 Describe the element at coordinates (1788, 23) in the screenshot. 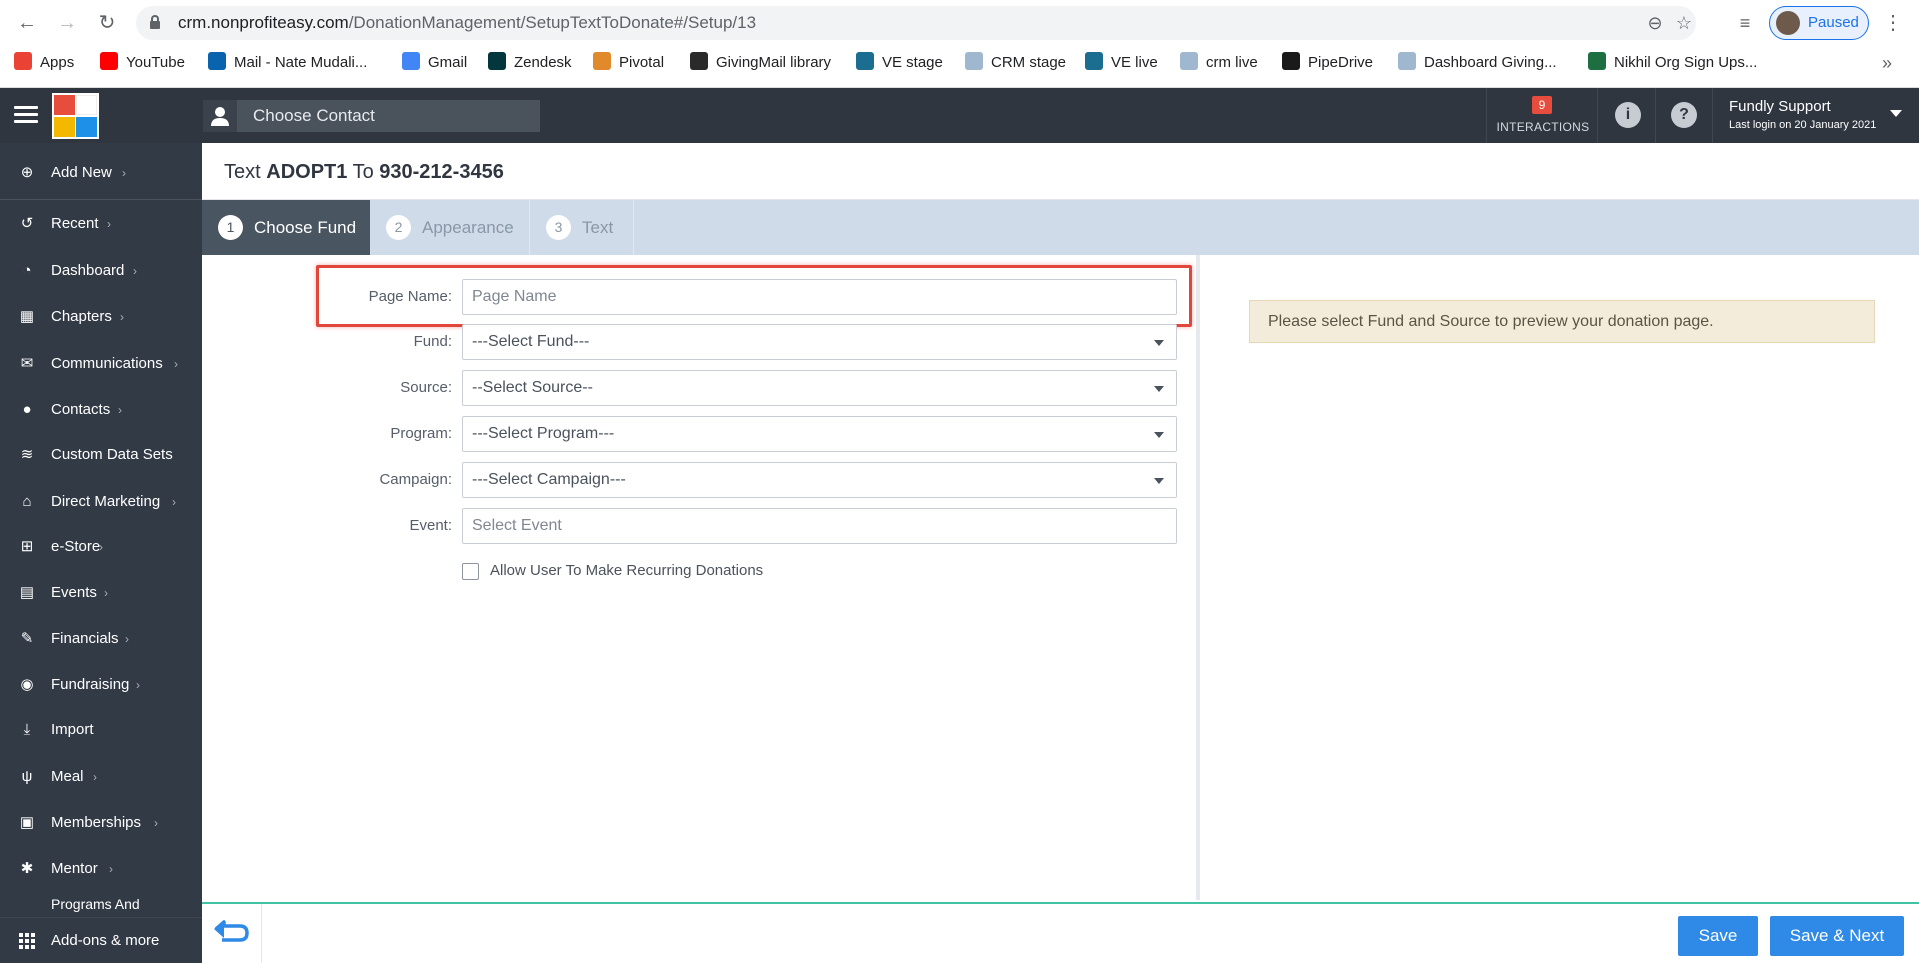

I see `avatar` at that location.